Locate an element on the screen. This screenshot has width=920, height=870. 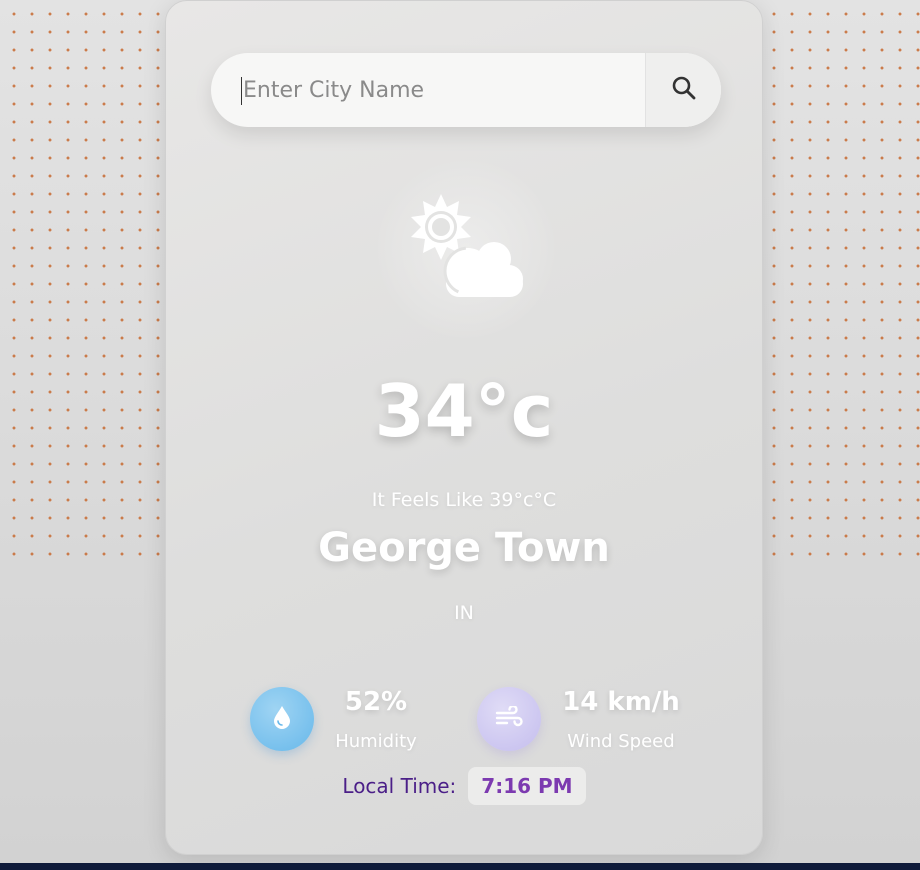
search-icon is located at coordinates (684, 90).